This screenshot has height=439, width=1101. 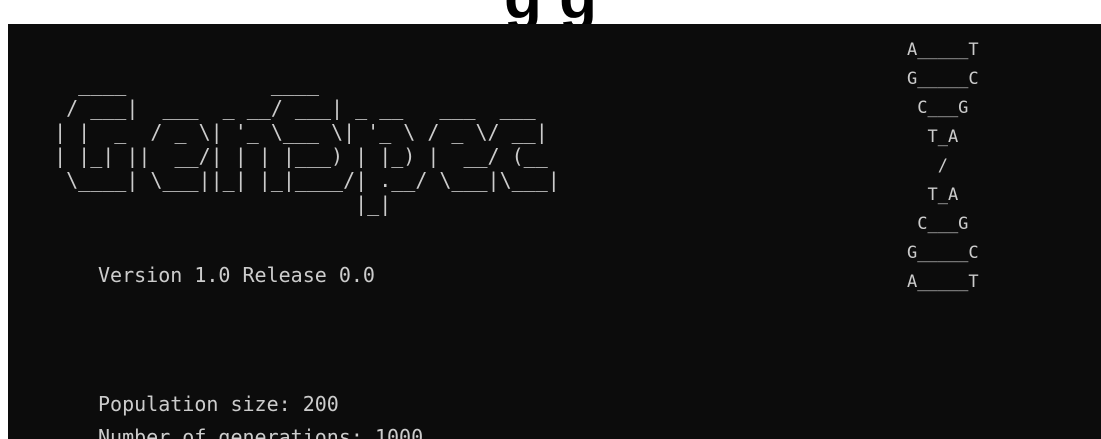 I want to click on generations-text: Number of generations: 1000, so click(x=261, y=432).